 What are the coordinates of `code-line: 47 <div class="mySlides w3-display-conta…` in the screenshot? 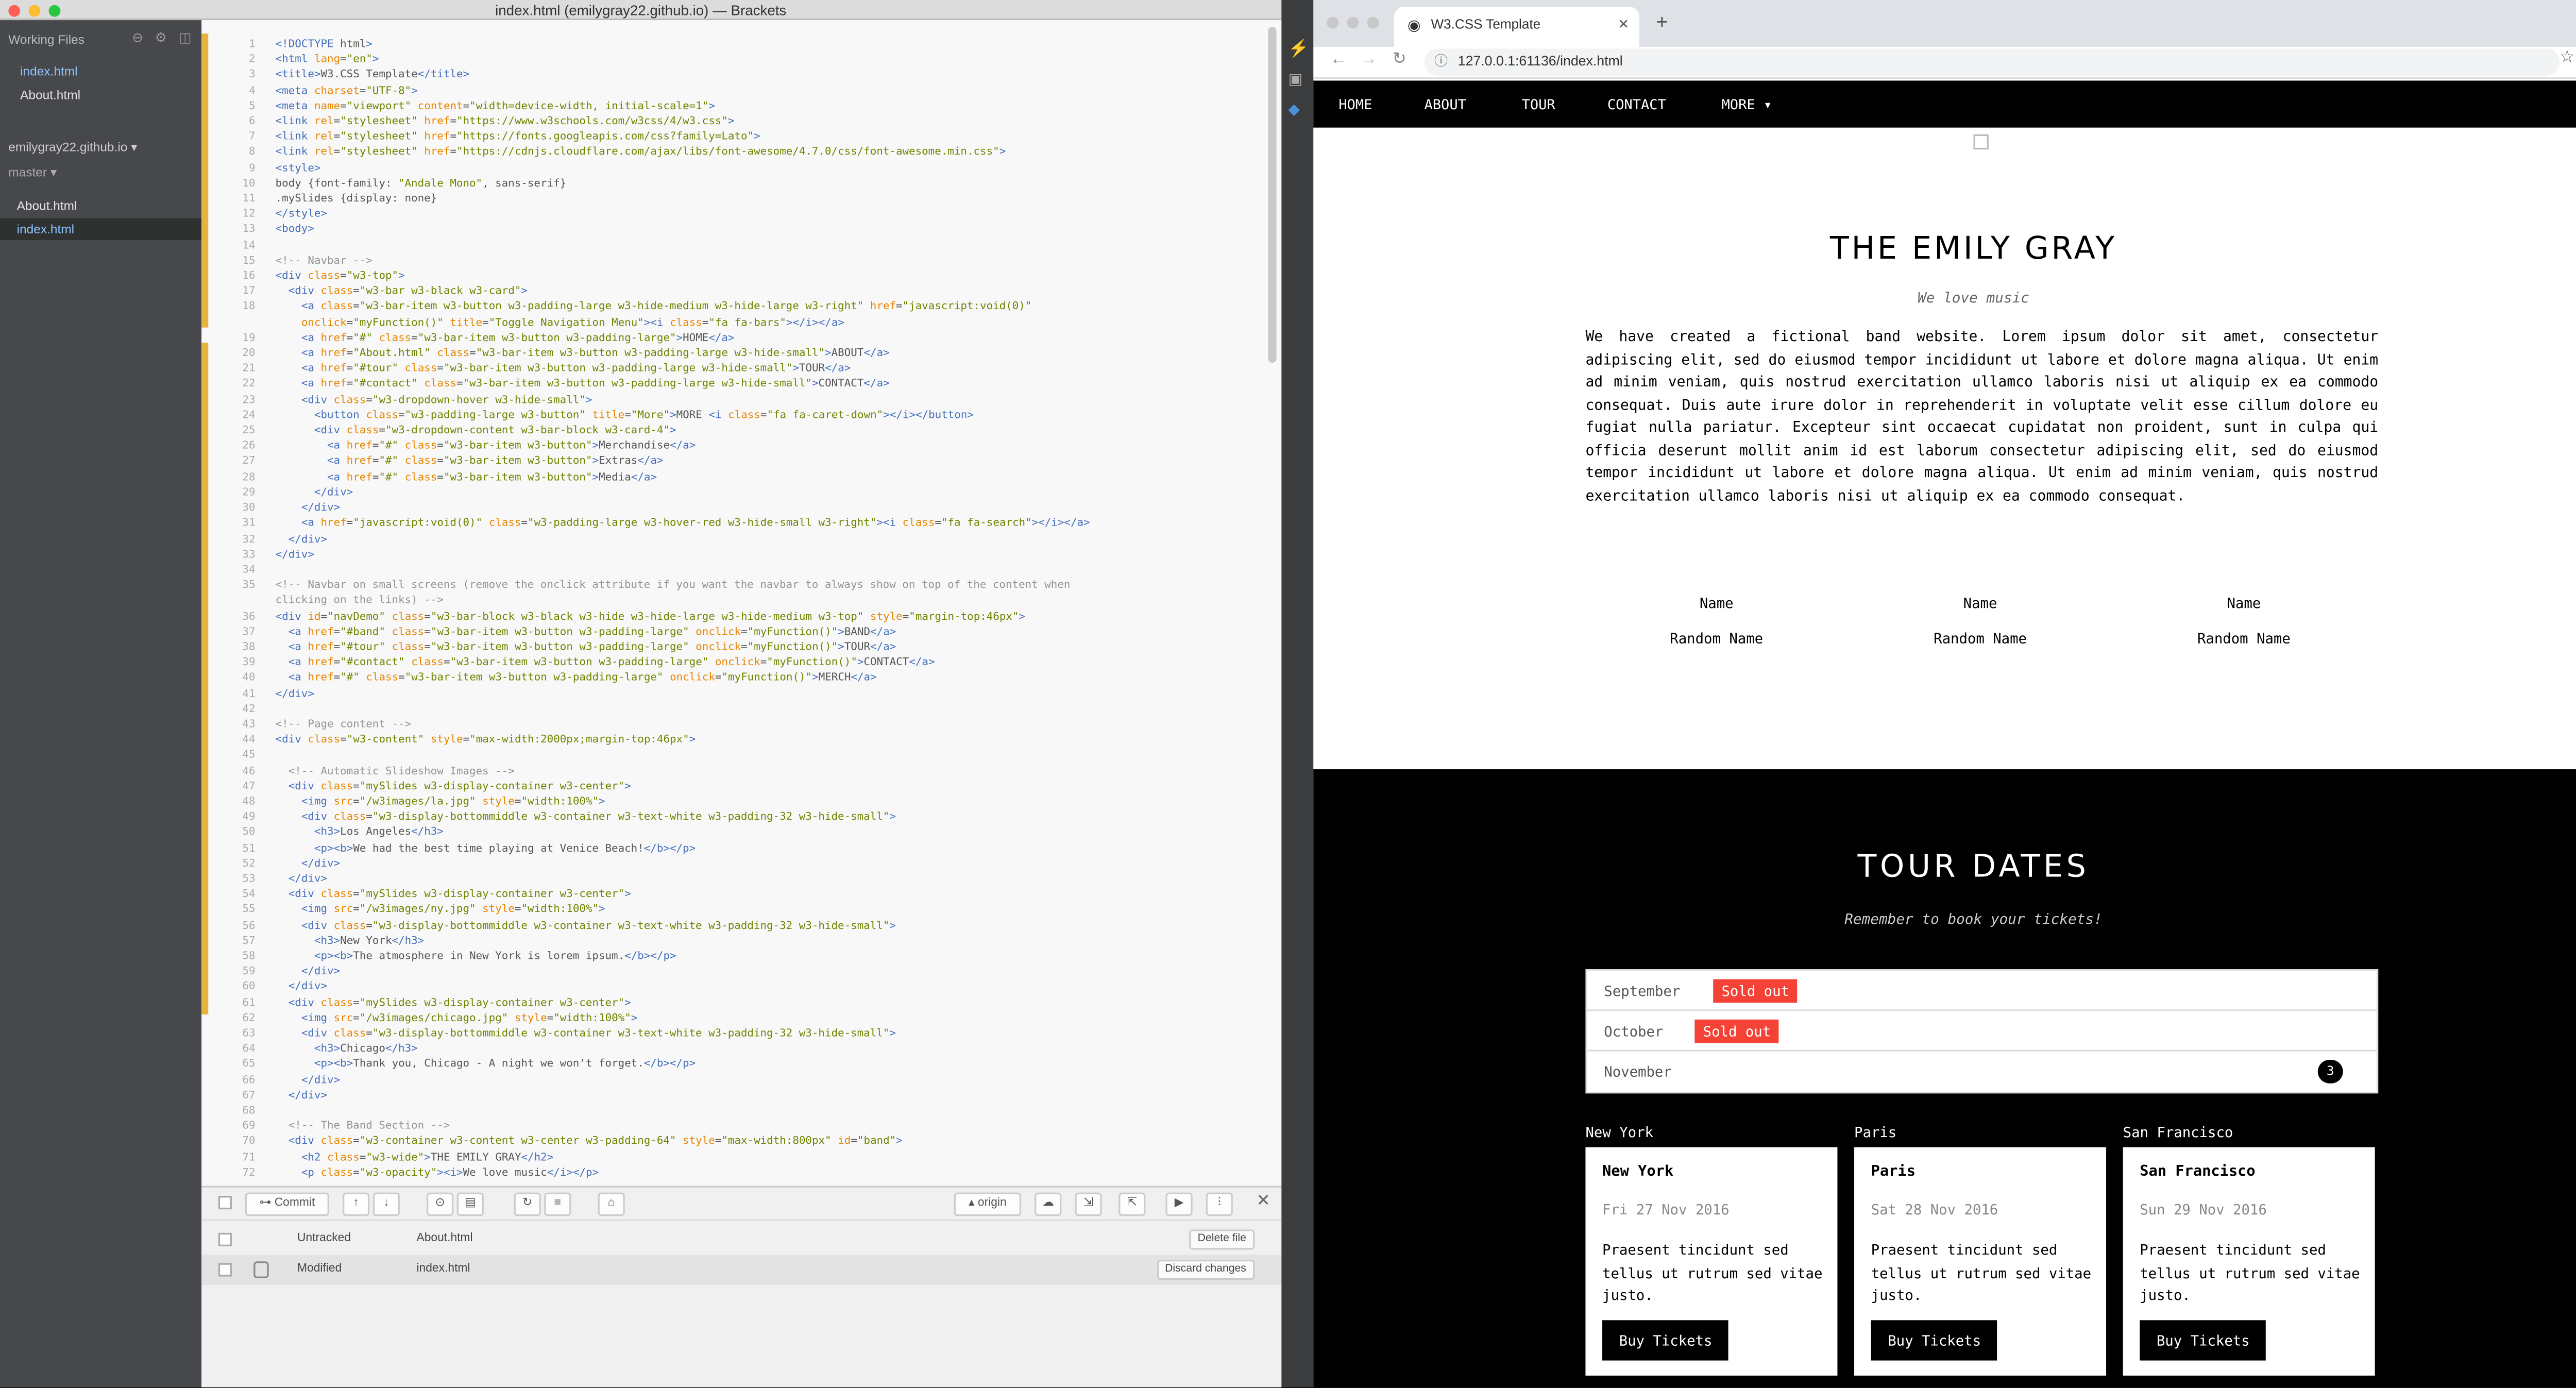 It's located at (652, 786).